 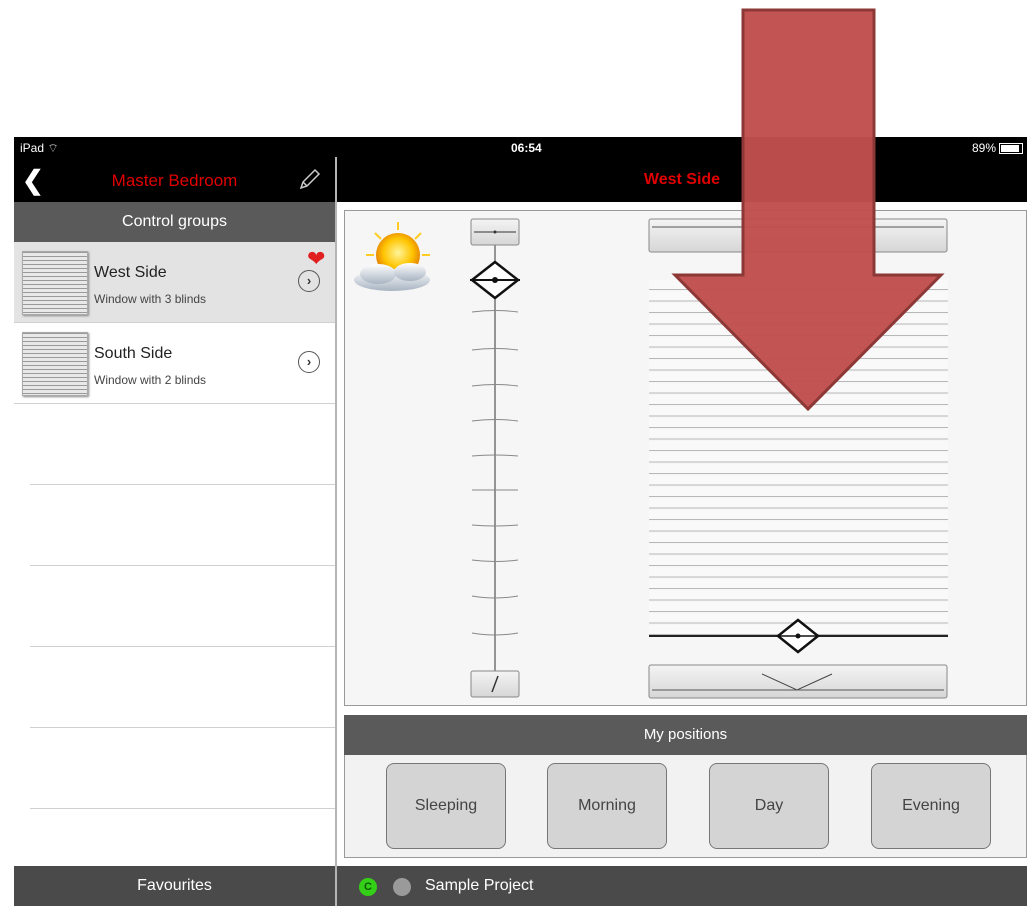 What do you see at coordinates (402, 887) in the screenshot?
I see `secondary-status-icon` at bounding box center [402, 887].